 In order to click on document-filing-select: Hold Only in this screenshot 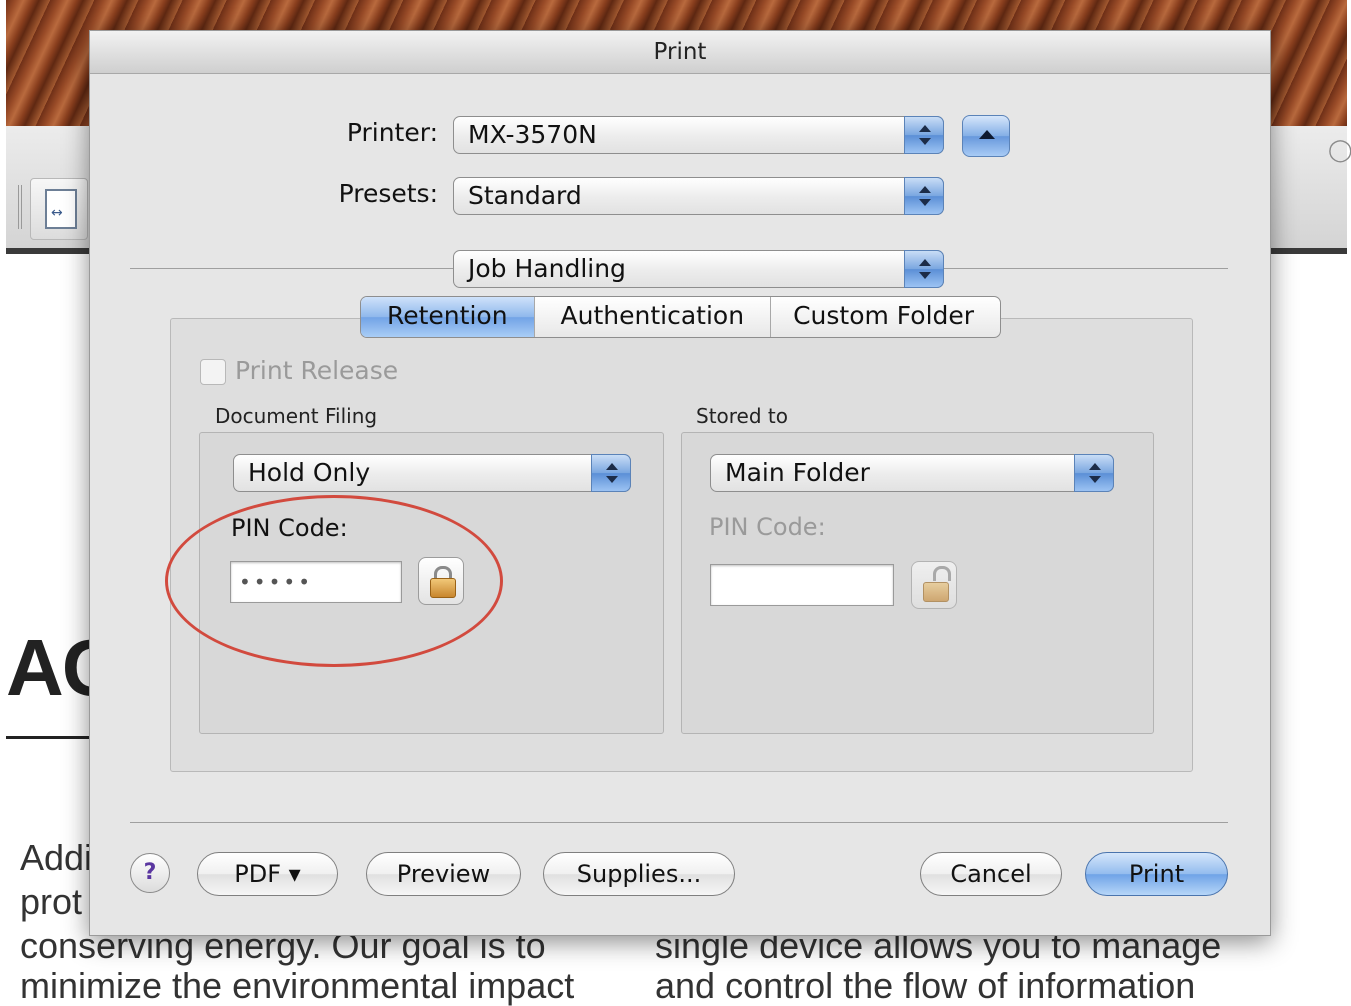, I will do `click(432, 473)`.